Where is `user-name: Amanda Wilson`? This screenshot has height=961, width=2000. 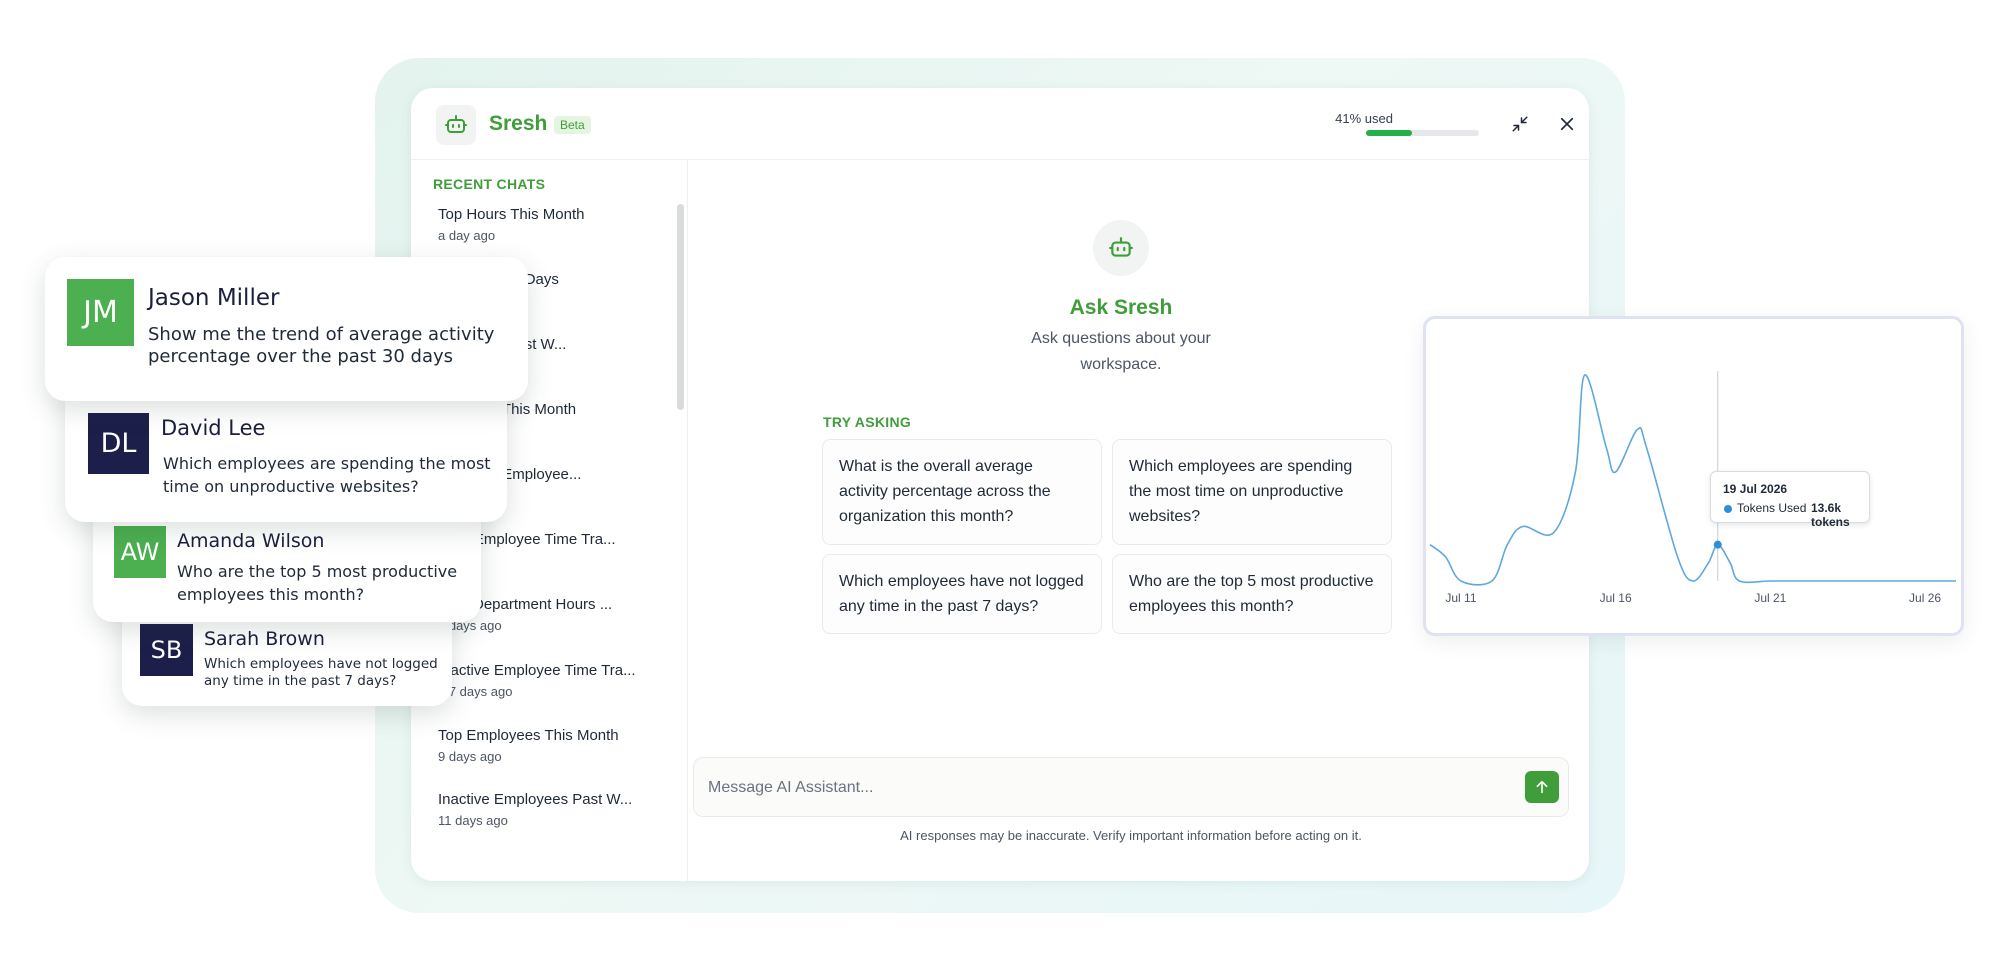 user-name: Amanda Wilson is located at coordinates (251, 541).